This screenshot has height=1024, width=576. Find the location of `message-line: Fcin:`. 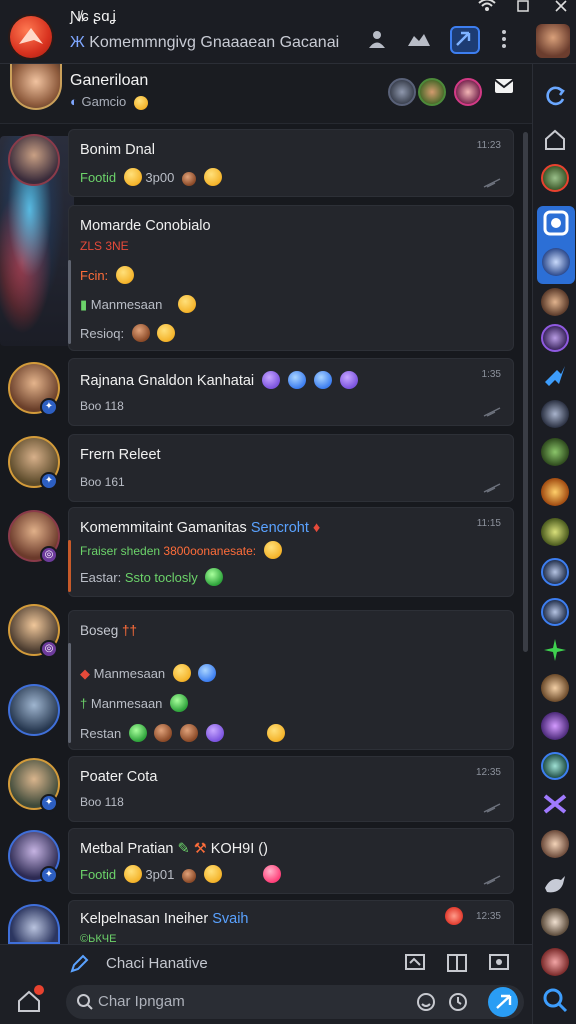

message-line: Fcin: is located at coordinates (107, 275).